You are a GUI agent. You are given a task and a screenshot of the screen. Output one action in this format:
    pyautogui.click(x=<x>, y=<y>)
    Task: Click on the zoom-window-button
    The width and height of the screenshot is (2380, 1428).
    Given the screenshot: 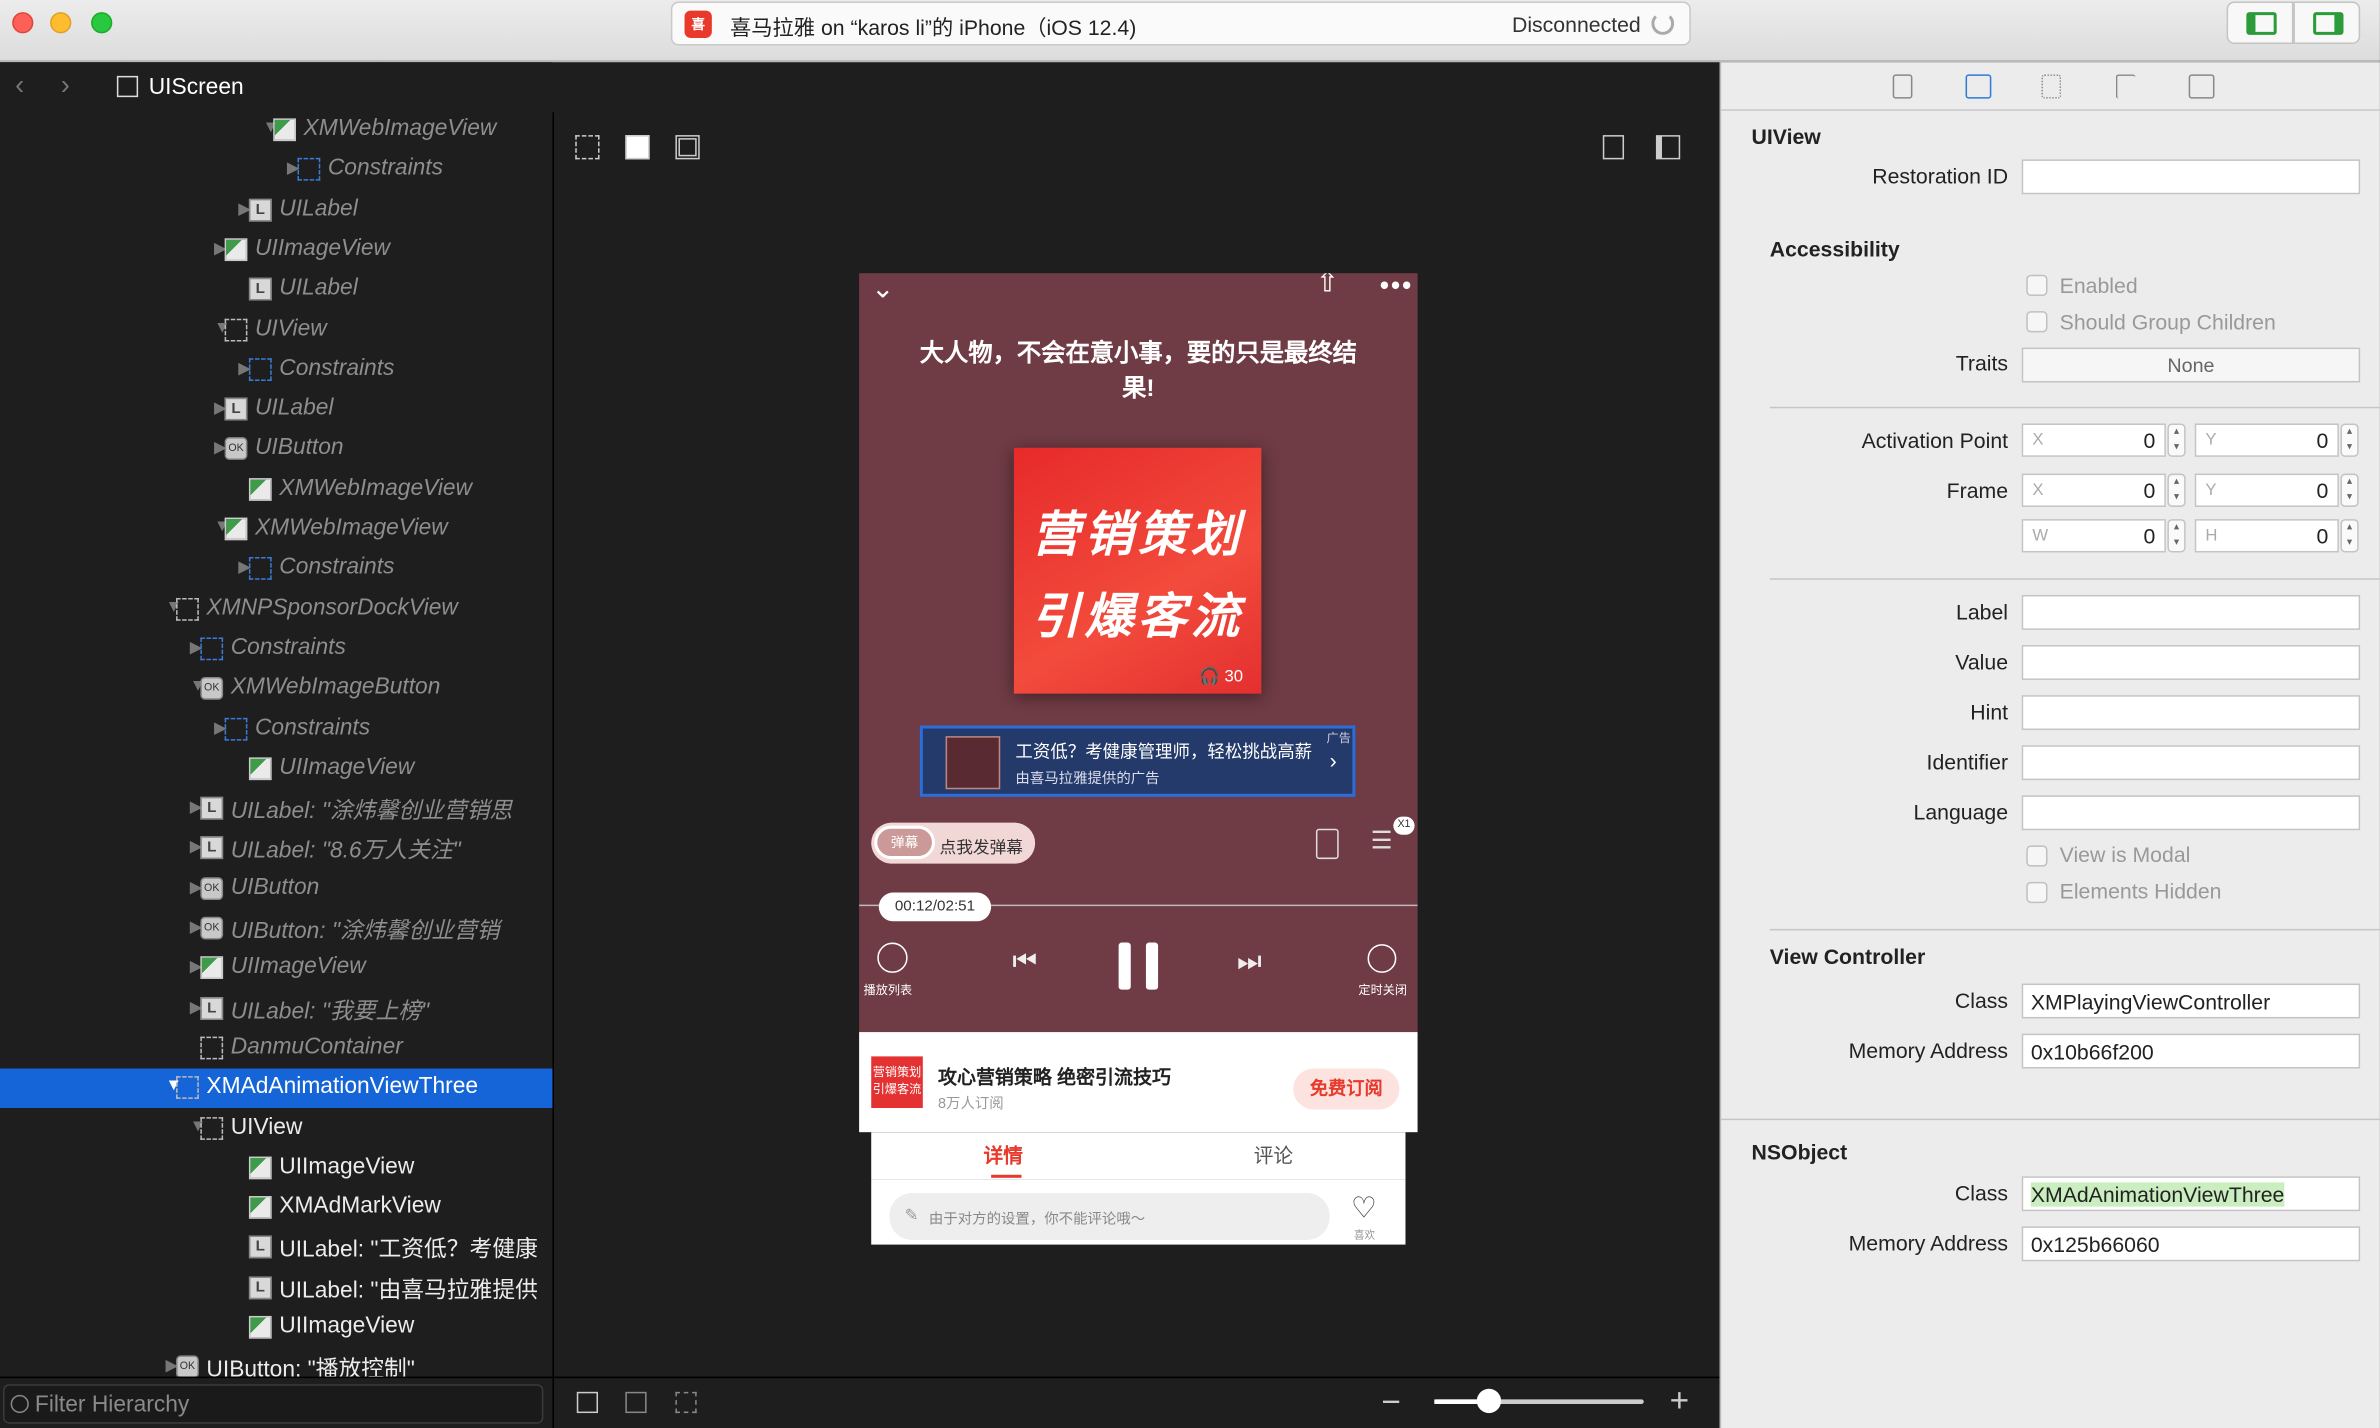 What is the action you would take?
    pyautogui.click(x=102, y=23)
    